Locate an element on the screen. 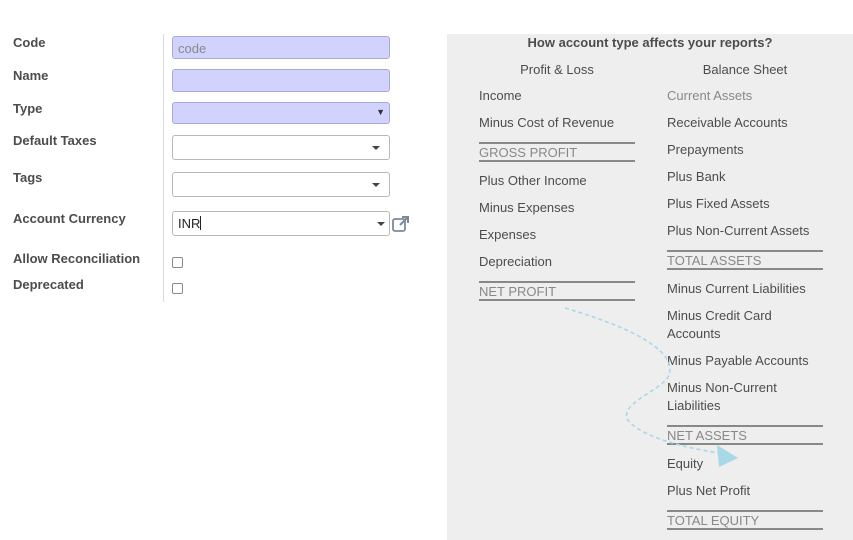 The width and height of the screenshot is (853, 540). account-currency-value: INR is located at coordinates (189, 223).